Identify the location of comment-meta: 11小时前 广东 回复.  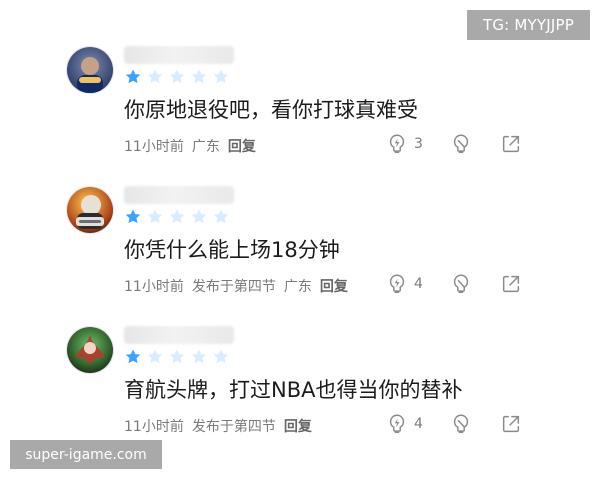
(190, 146).